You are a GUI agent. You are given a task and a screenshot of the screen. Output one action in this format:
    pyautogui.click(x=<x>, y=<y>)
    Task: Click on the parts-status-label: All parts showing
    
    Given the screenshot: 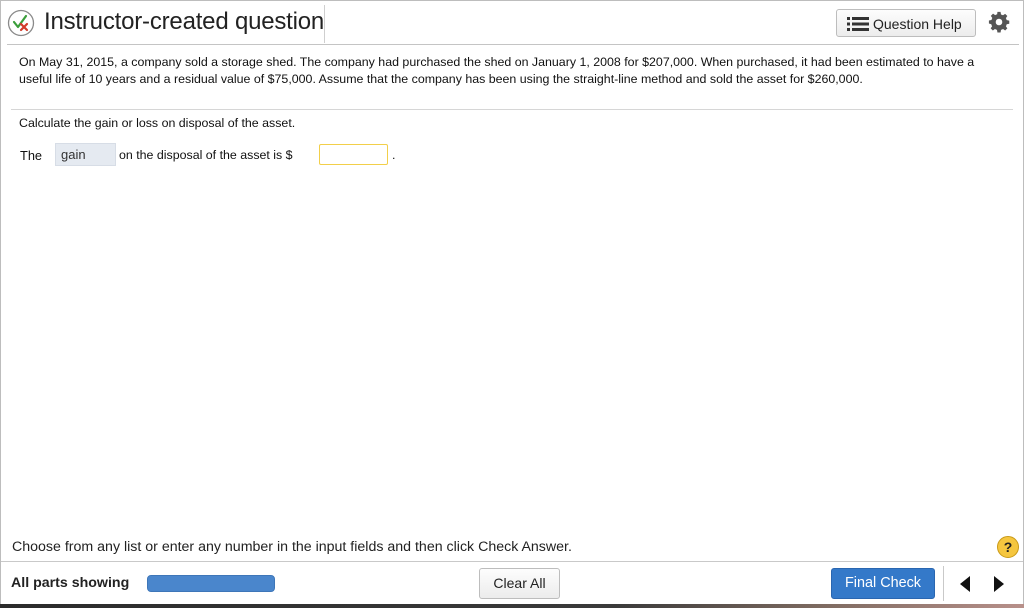 What is the action you would take?
    pyautogui.click(x=70, y=583)
    